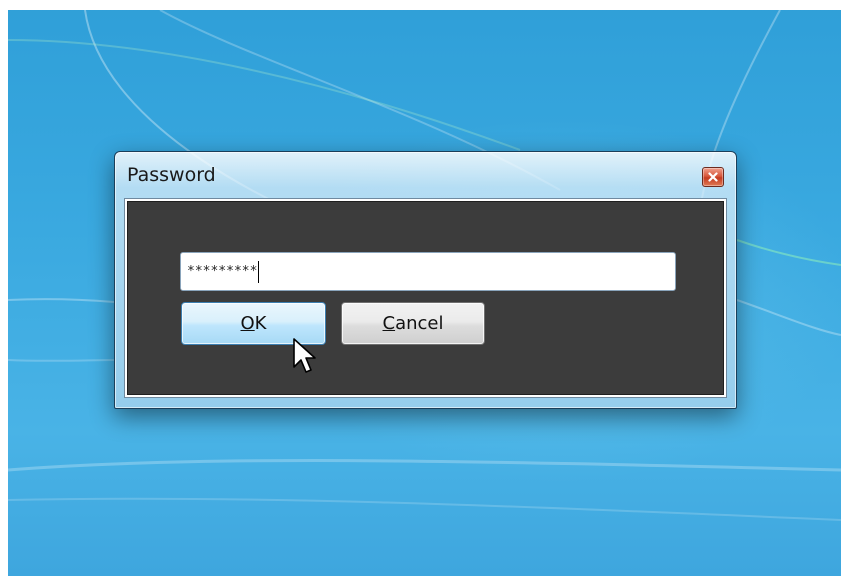 The width and height of the screenshot is (841, 576). I want to click on ok-label: K, so click(260, 323).